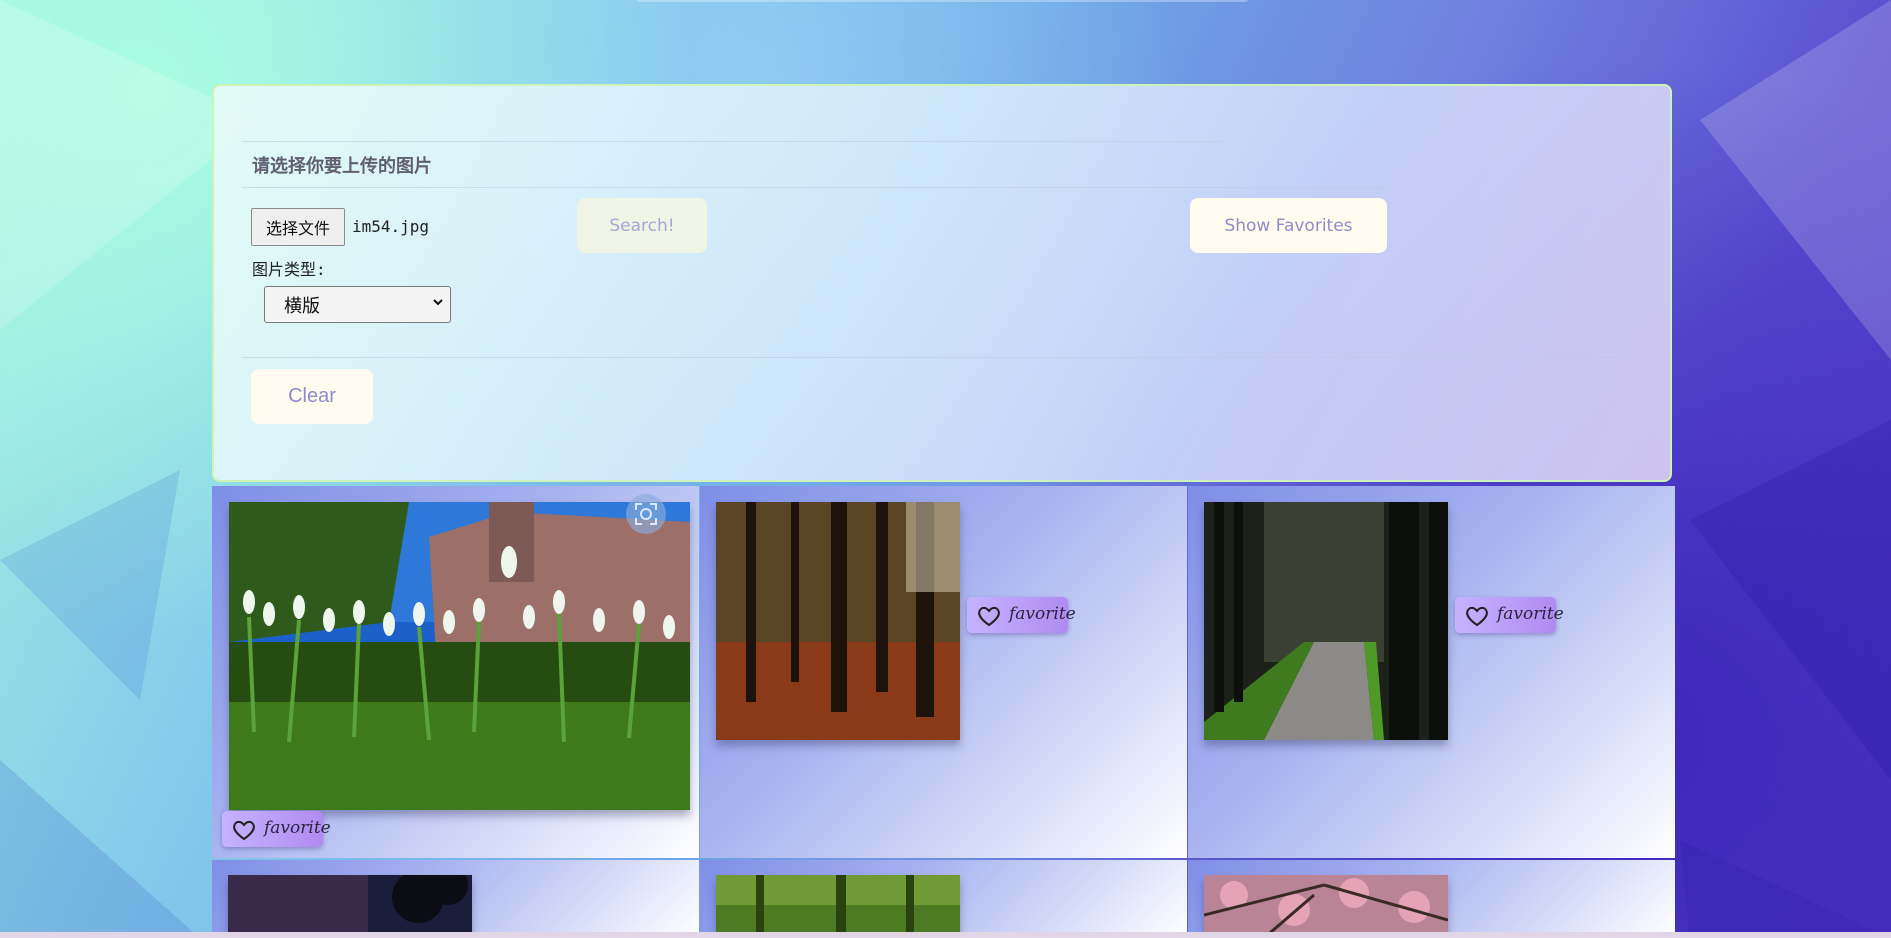 The width and height of the screenshot is (1891, 938). I want to click on page-bottom-edge, so click(945, 935).